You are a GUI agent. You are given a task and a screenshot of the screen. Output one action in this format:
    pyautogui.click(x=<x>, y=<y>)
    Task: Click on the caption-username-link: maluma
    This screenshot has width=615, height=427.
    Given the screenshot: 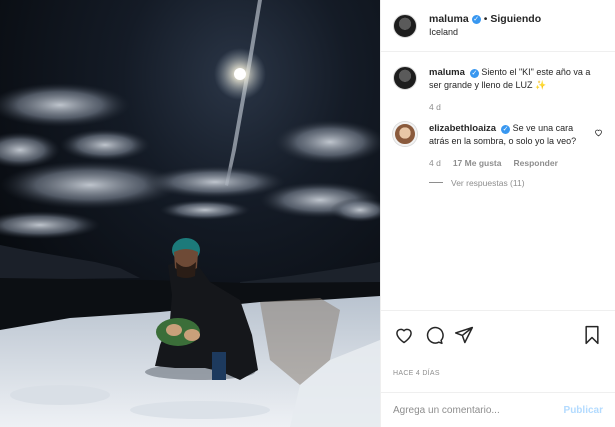 What is the action you would take?
    pyautogui.click(x=447, y=72)
    